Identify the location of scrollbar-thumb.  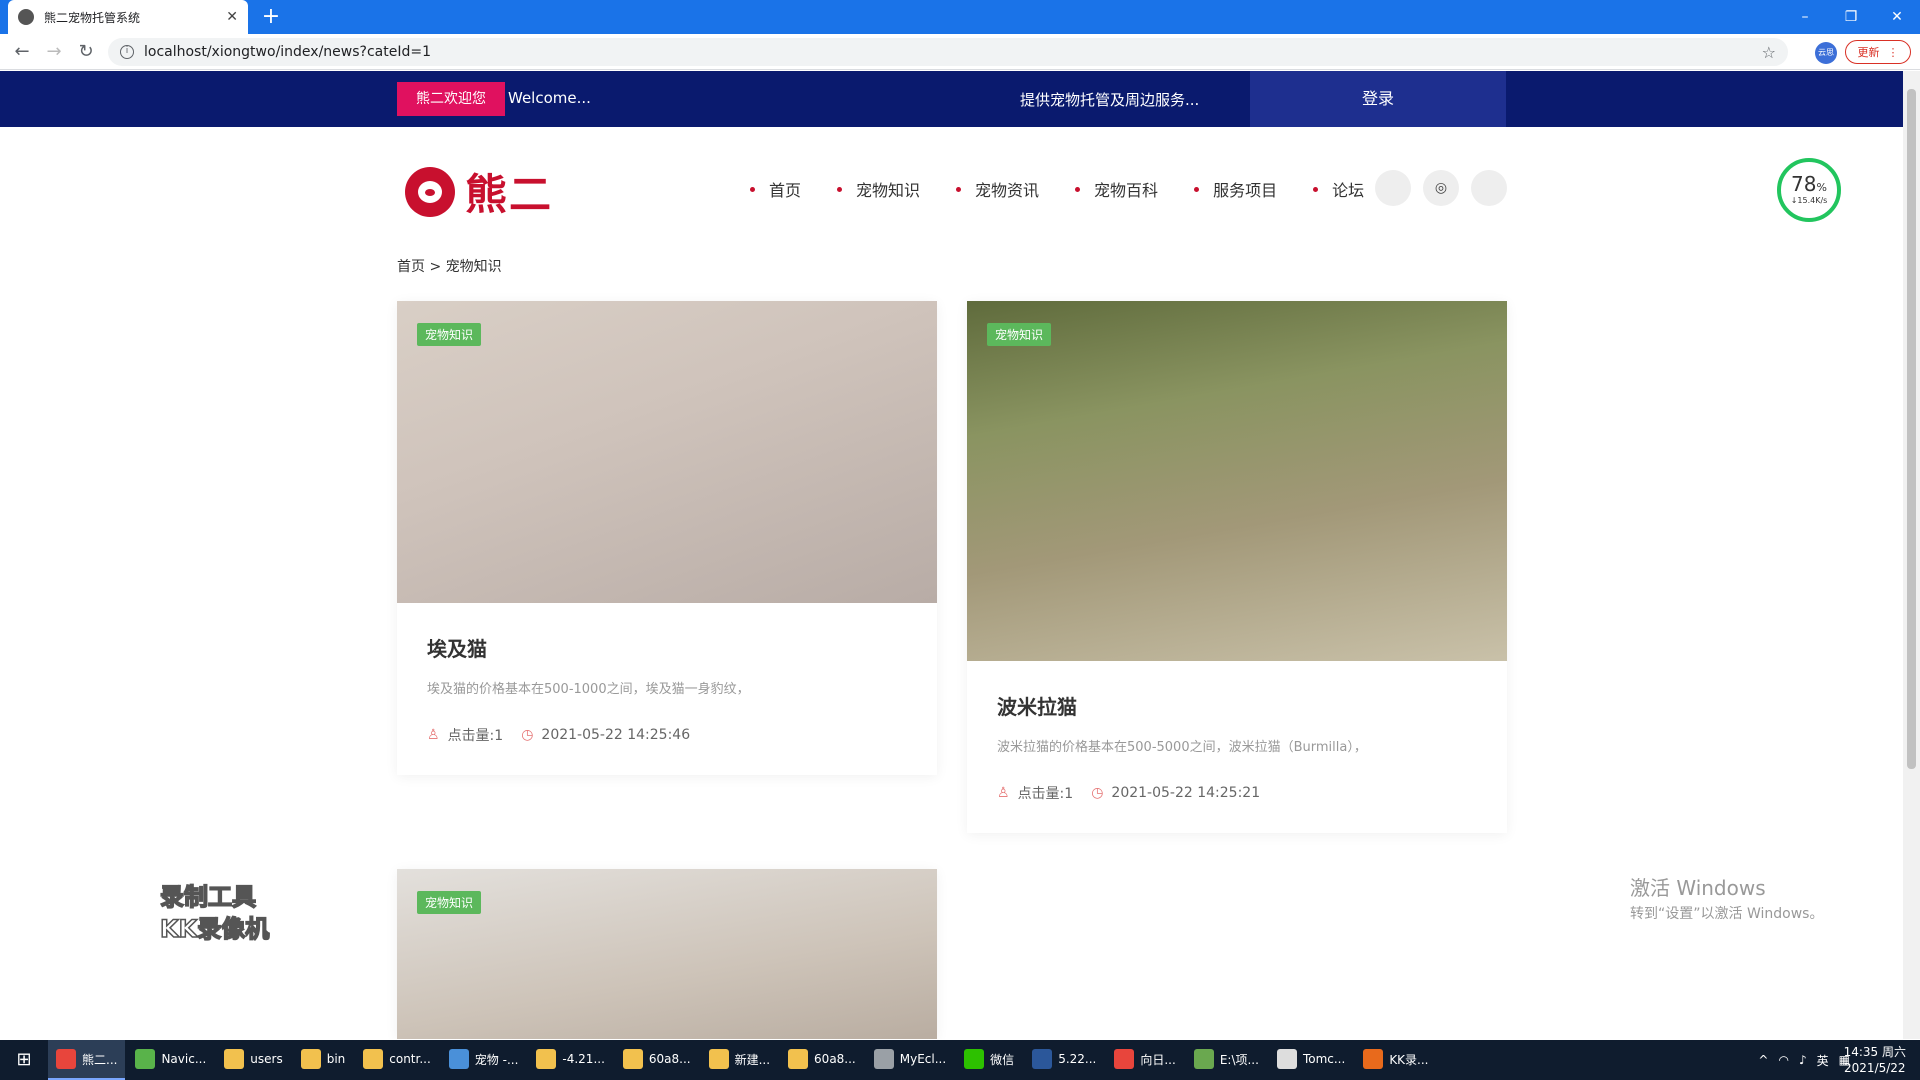
(1911, 429).